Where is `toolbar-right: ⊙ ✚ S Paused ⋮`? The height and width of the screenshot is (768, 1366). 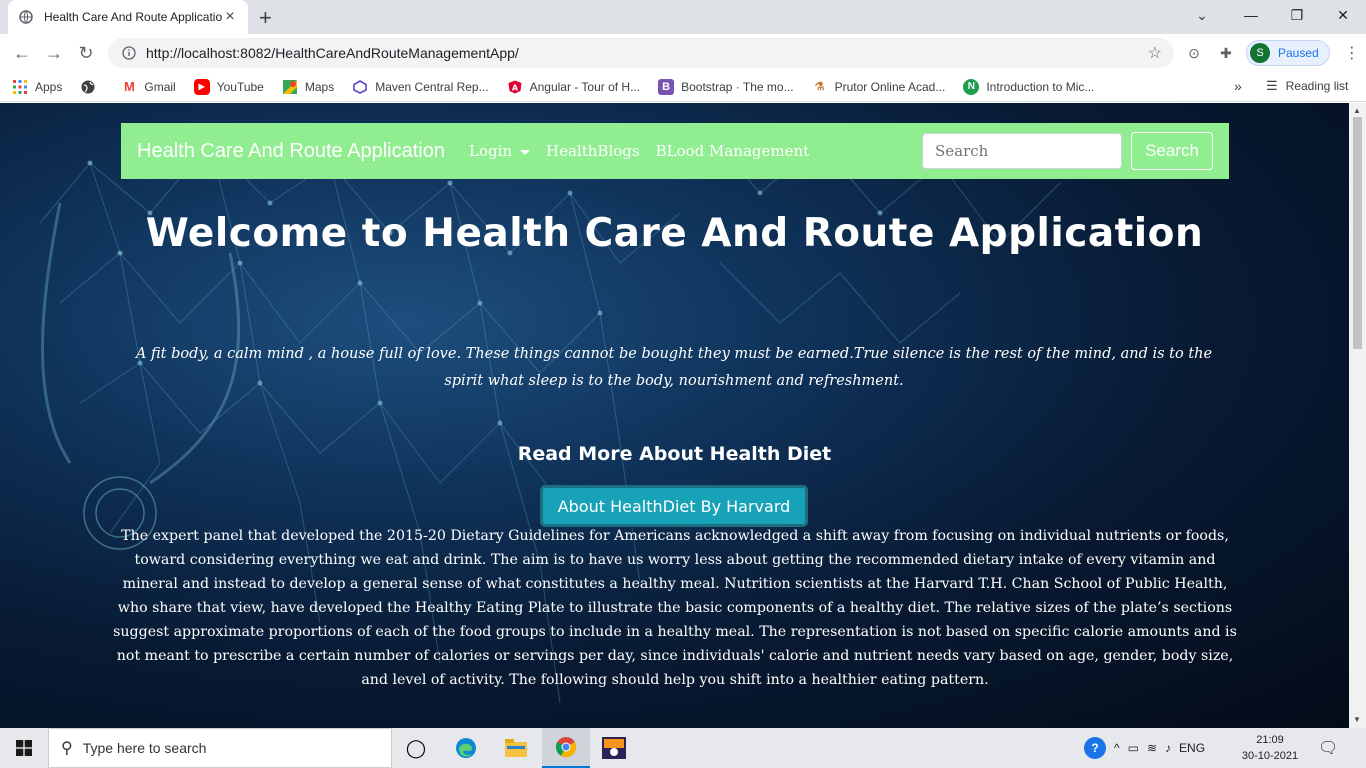
toolbar-right: ⊙ ✚ S Paused ⋮ is located at coordinates (1271, 53).